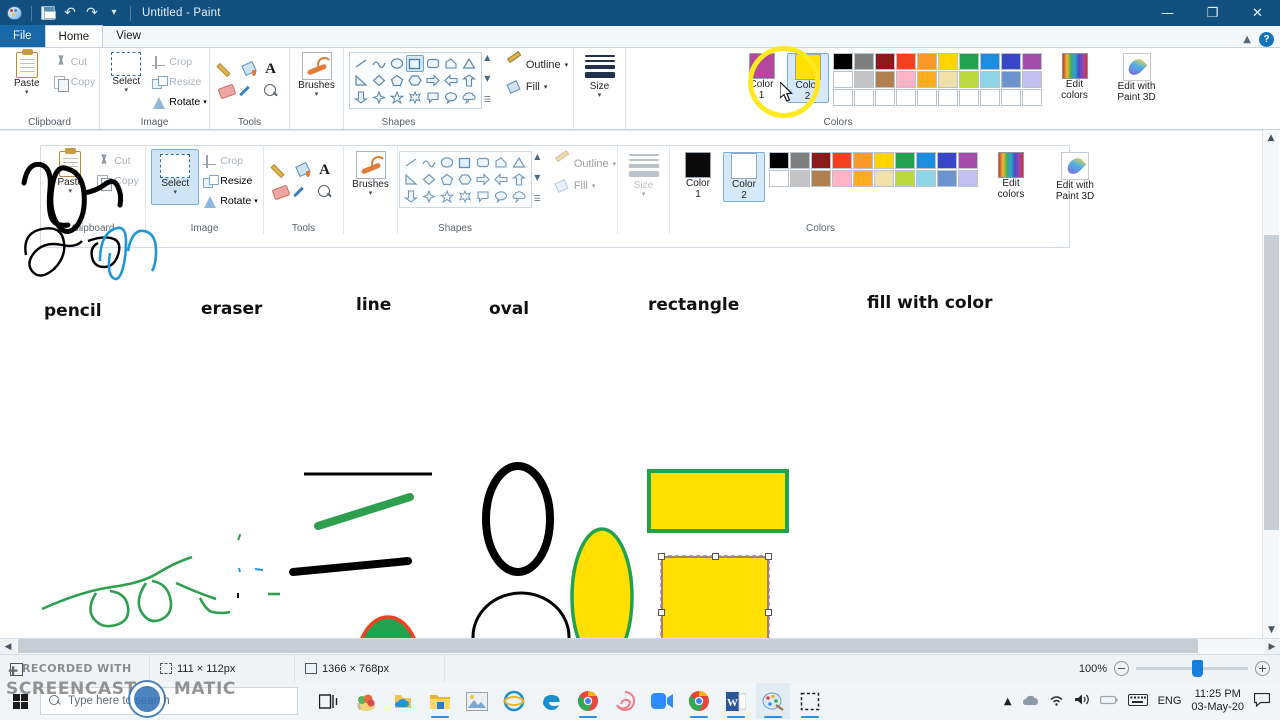  What do you see at coordinates (22, 36) in the screenshot?
I see `tab-file: File` at bounding box center [22, 36].